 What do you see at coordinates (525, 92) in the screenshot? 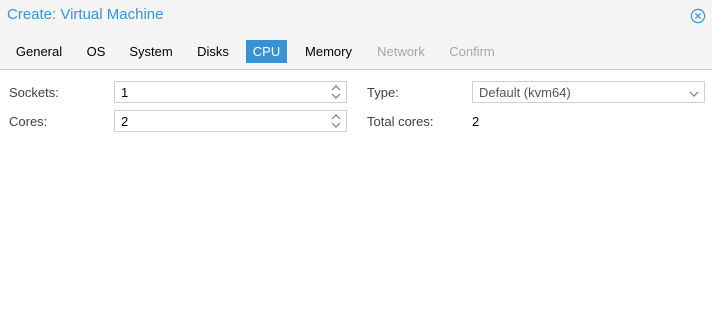
I see `cpu-type-value: Default (kvm64)` at bounding box center [525, 92].